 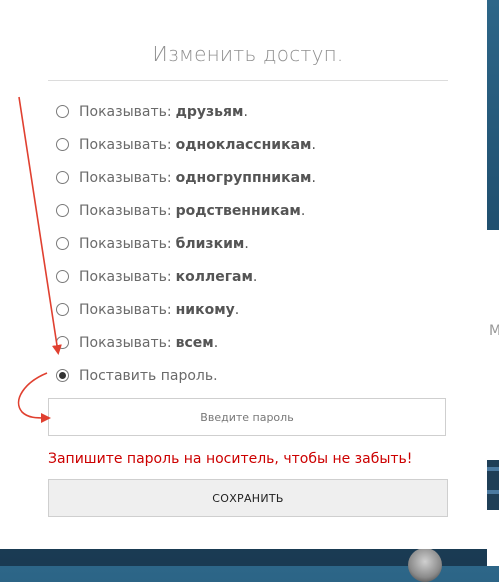 What do you see at coordinates (493, 398) in the screenshot?
I see `background-panel` at bounding box center [493, 398].